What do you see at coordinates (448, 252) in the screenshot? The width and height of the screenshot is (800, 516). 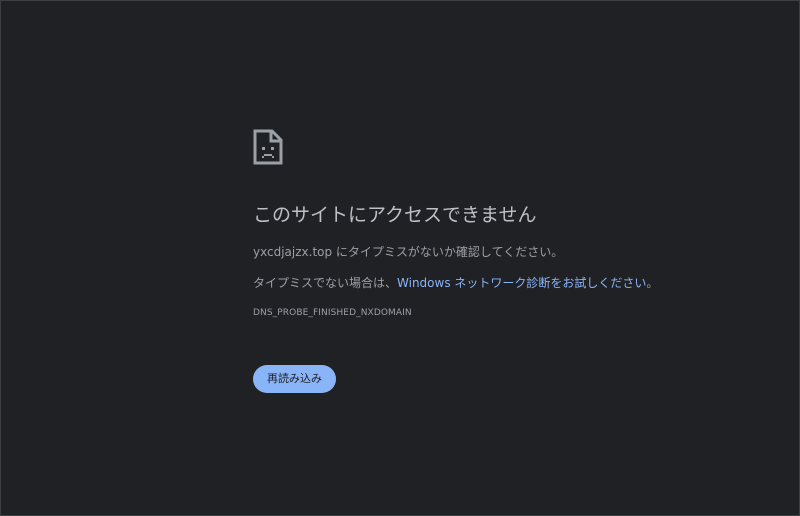 I see `error-message-text: にタイプミスがないか確認してください。` at bounding box center [448, 252].